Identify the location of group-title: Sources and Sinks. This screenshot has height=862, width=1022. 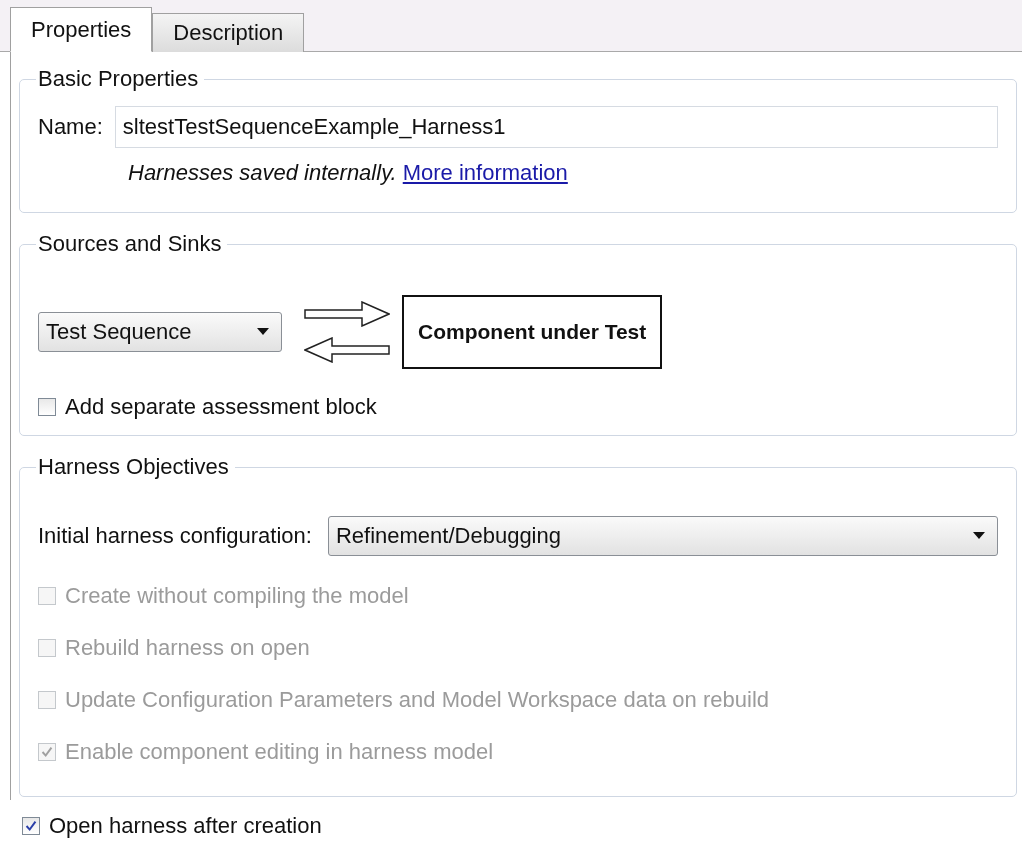
(130, 244).